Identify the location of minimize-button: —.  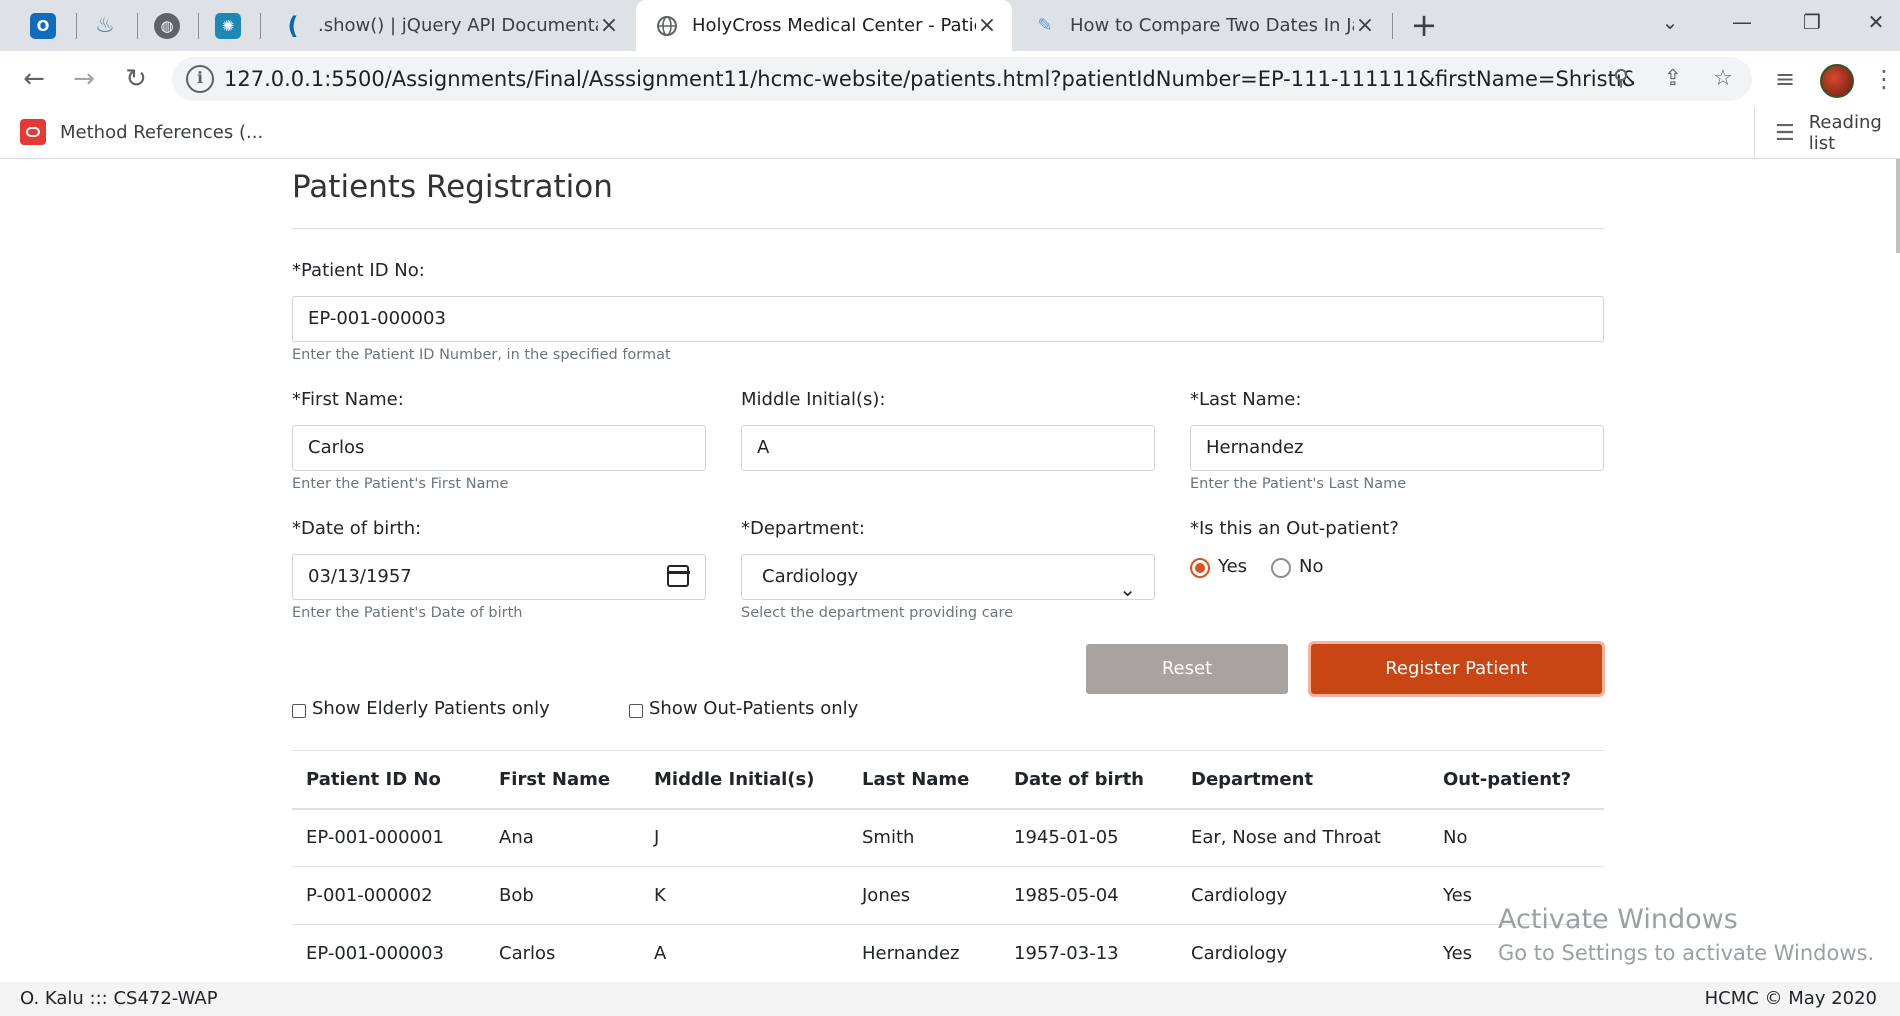
(1742, 22).